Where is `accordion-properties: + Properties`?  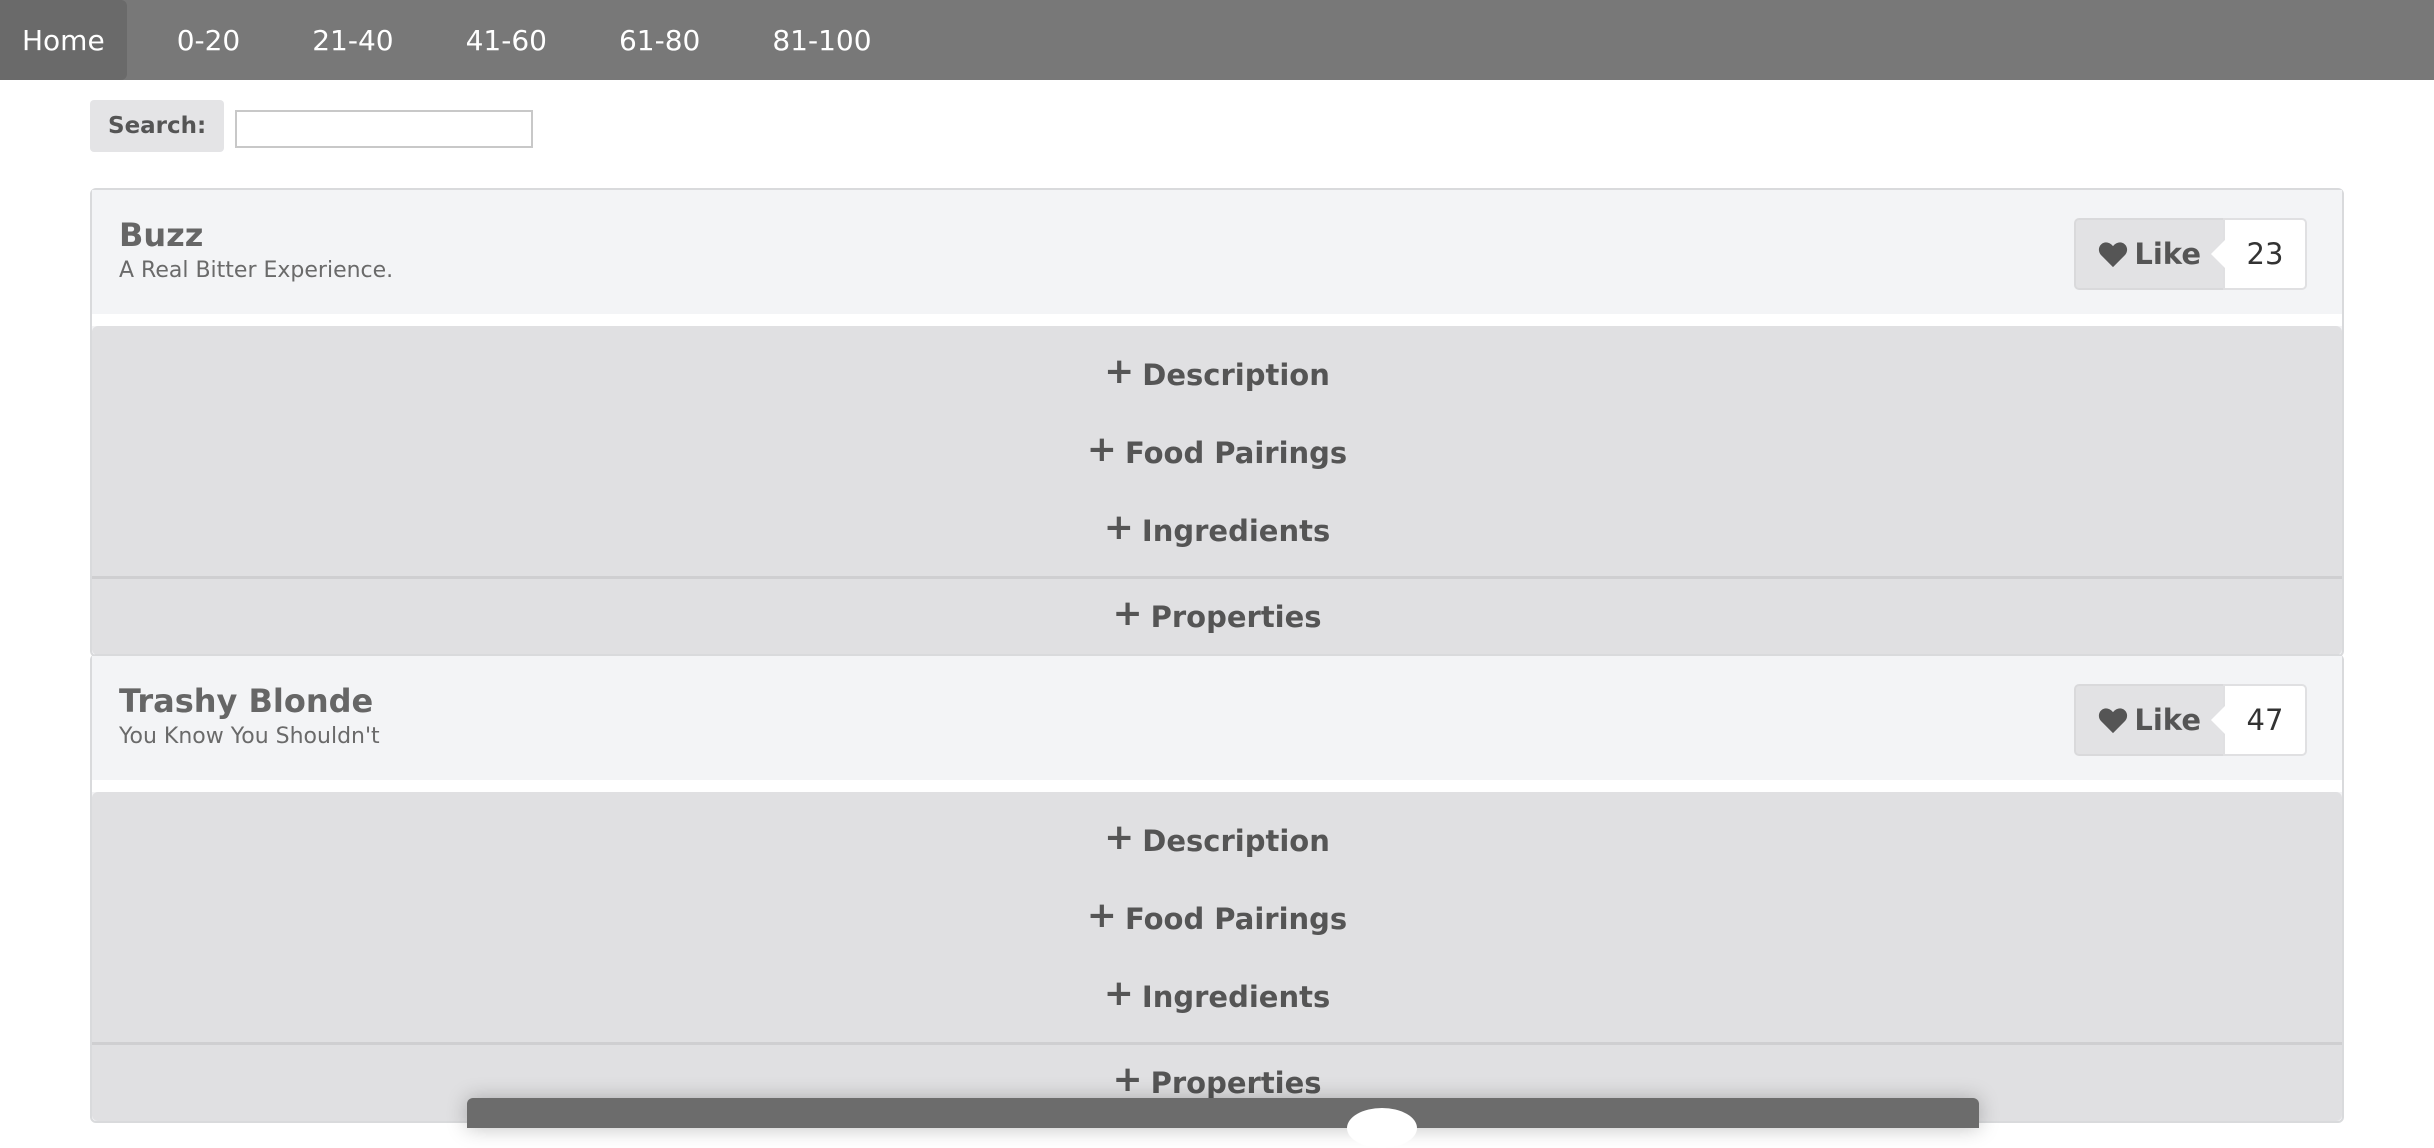 accordion-properties: + Properties is located at coordinates (1217, 615).